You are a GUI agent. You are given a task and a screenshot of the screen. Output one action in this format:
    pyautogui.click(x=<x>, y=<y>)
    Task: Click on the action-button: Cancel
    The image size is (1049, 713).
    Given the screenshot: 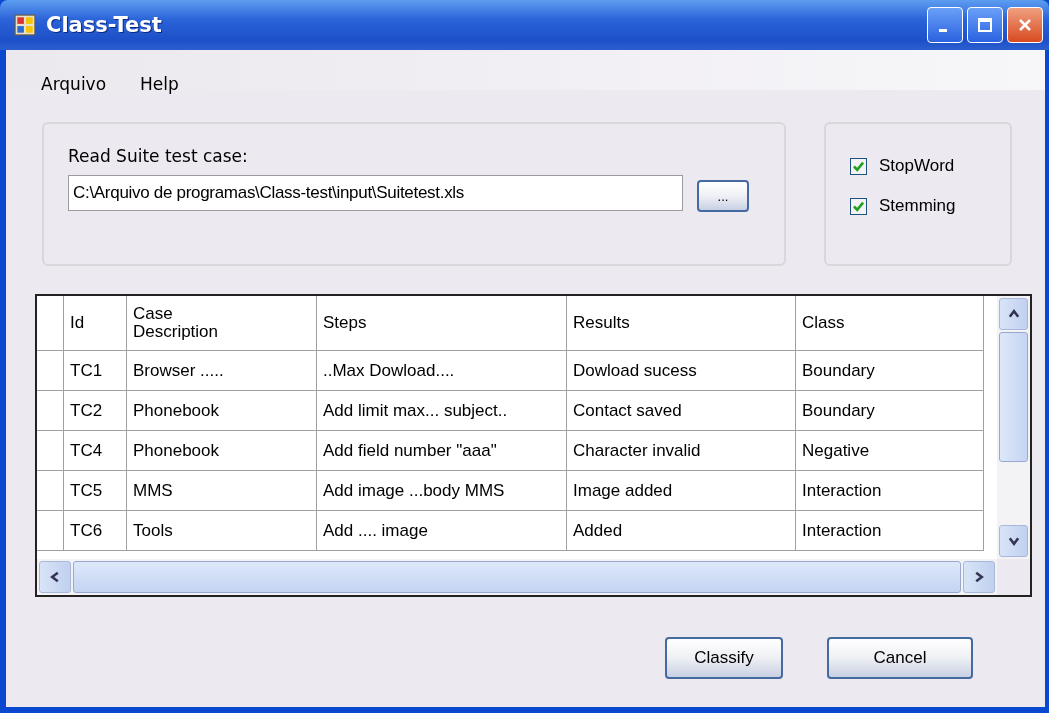 What is the action you would take?
    pyautogui.click(x=900, y=658)
    